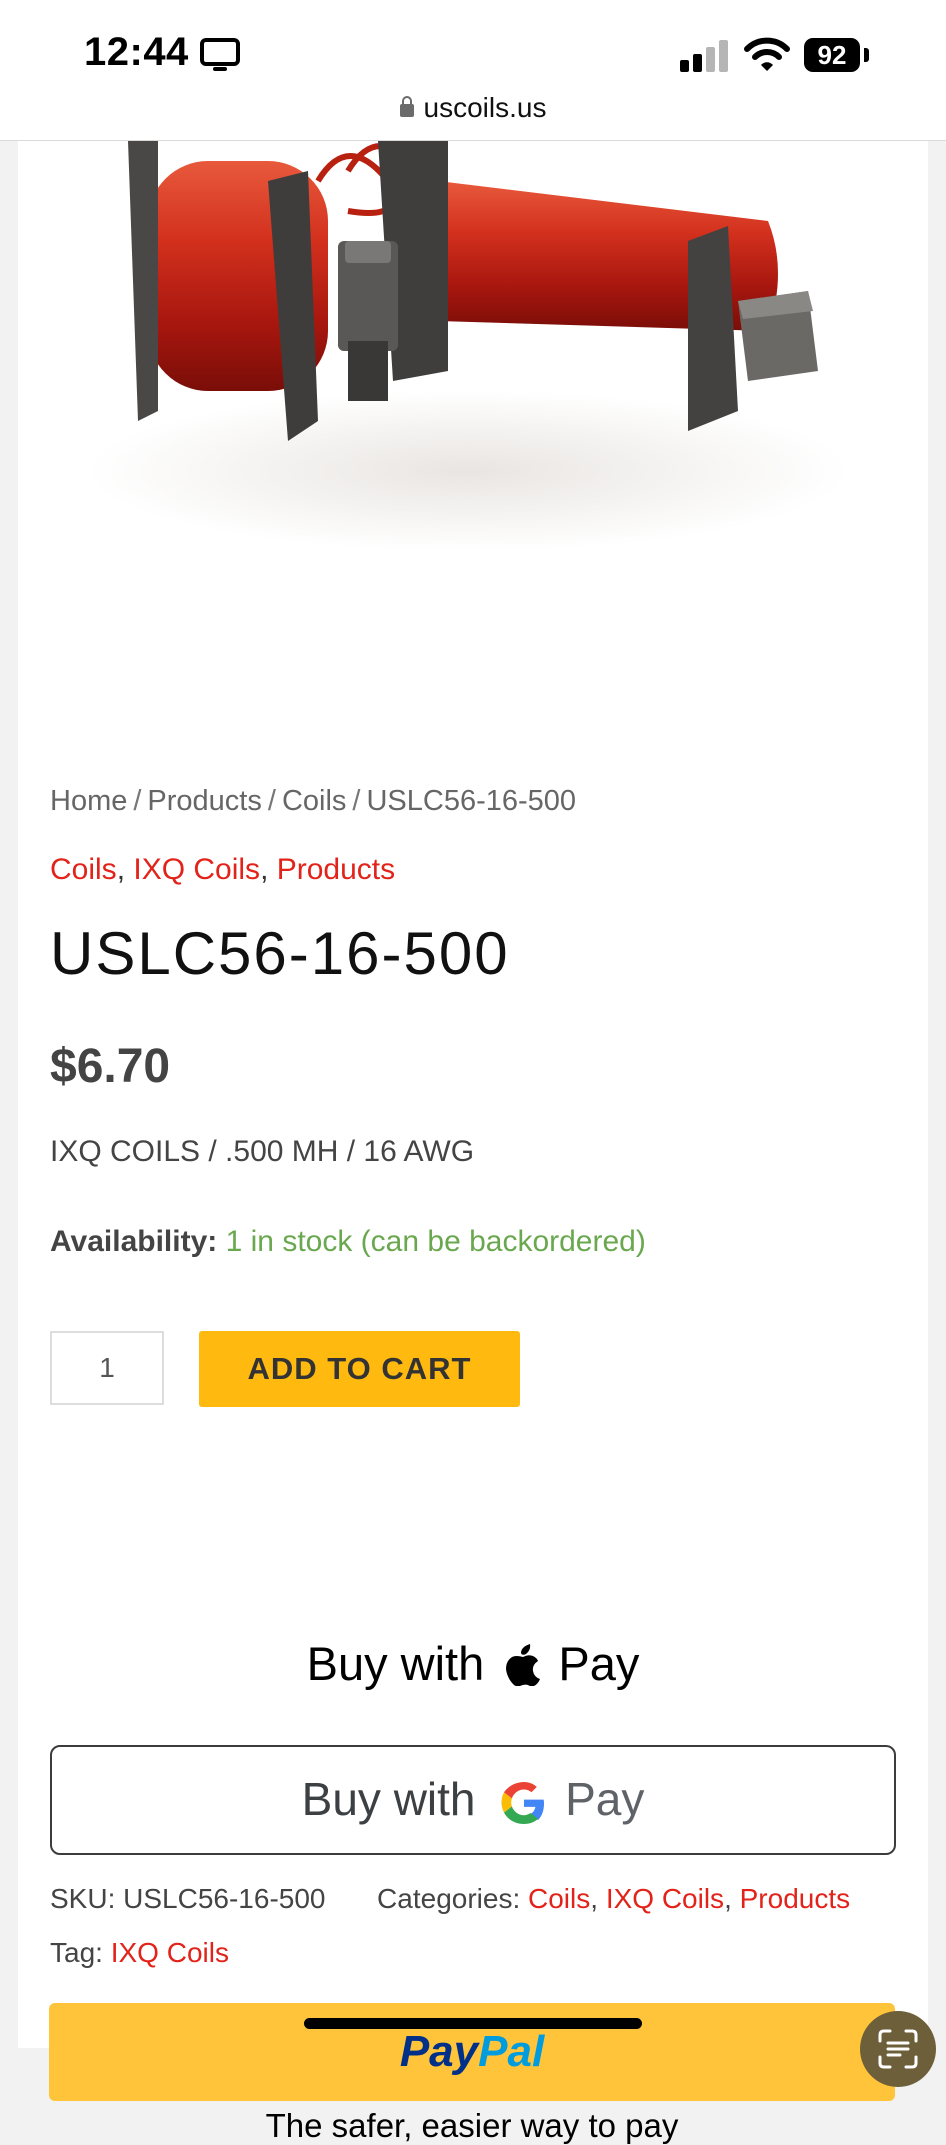 The image size is (946, 2145). I want to click on meta-category-products: Products, so click(795, 1898).